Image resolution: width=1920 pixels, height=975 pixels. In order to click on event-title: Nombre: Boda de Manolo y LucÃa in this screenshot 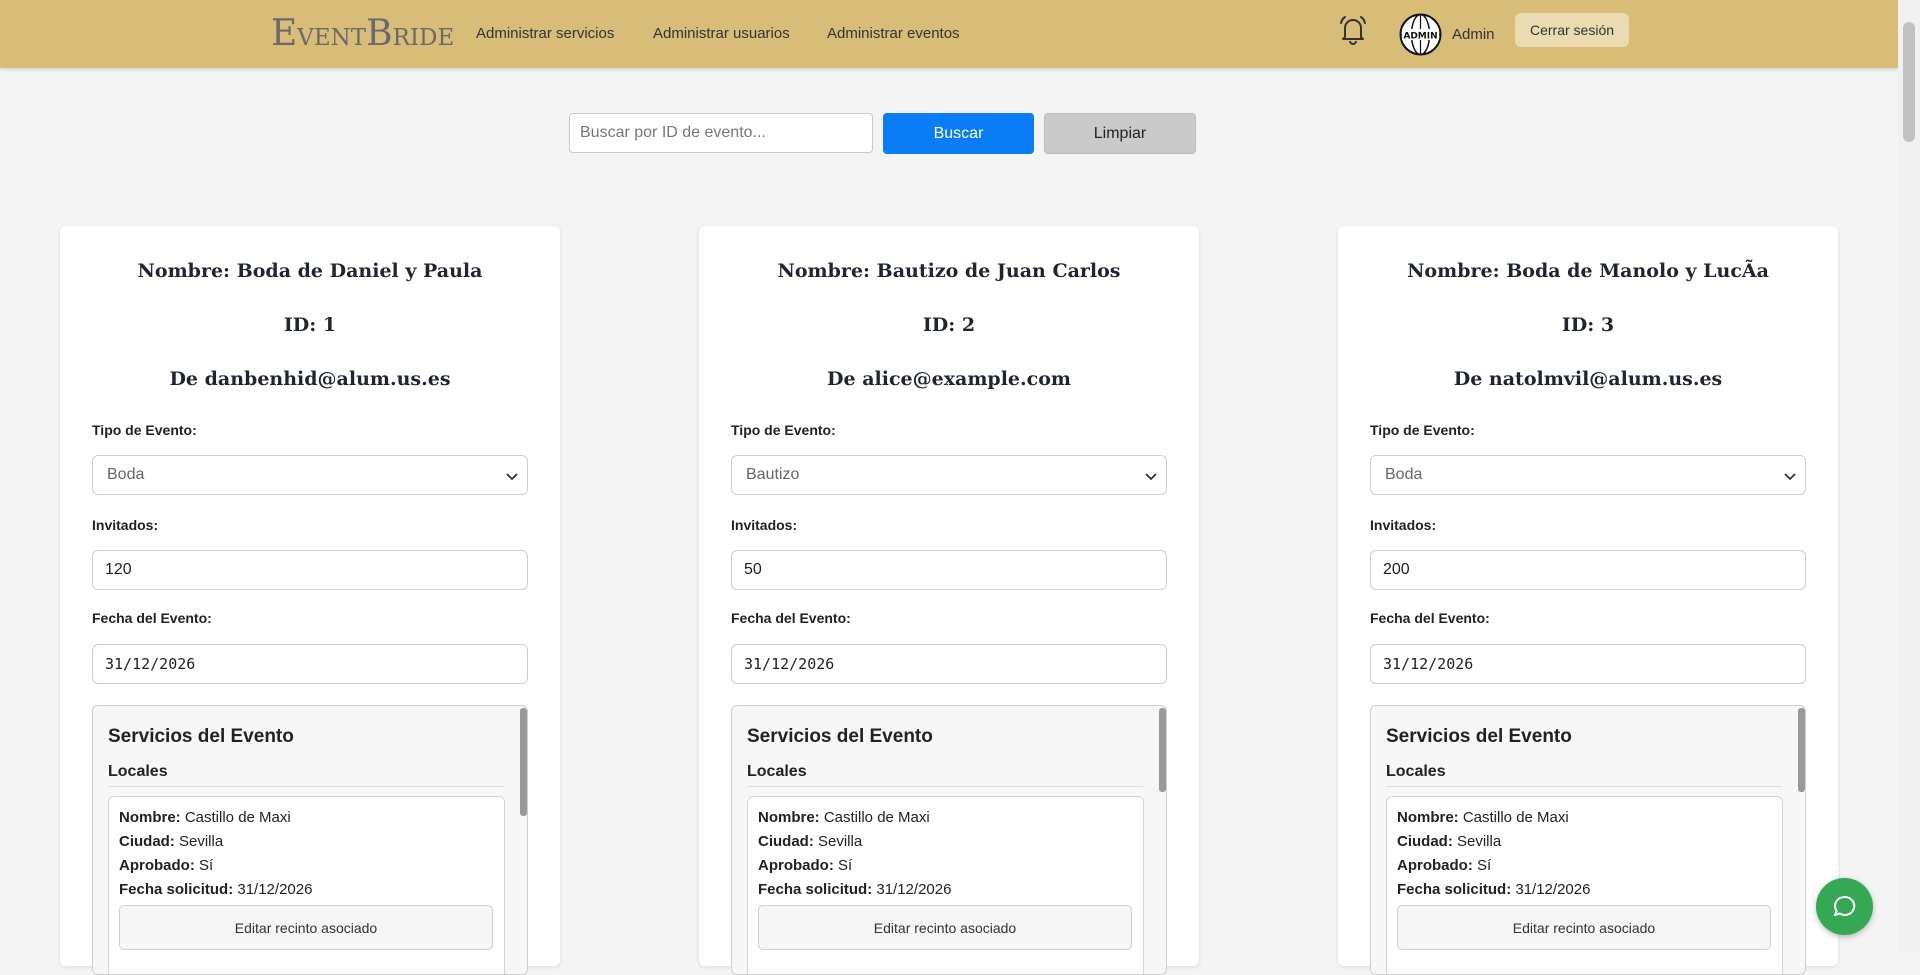, I will do `click(1588, 271)`.